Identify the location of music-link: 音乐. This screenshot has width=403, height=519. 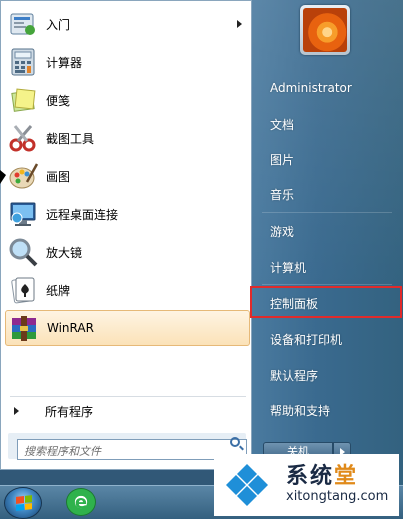
(332, 194).